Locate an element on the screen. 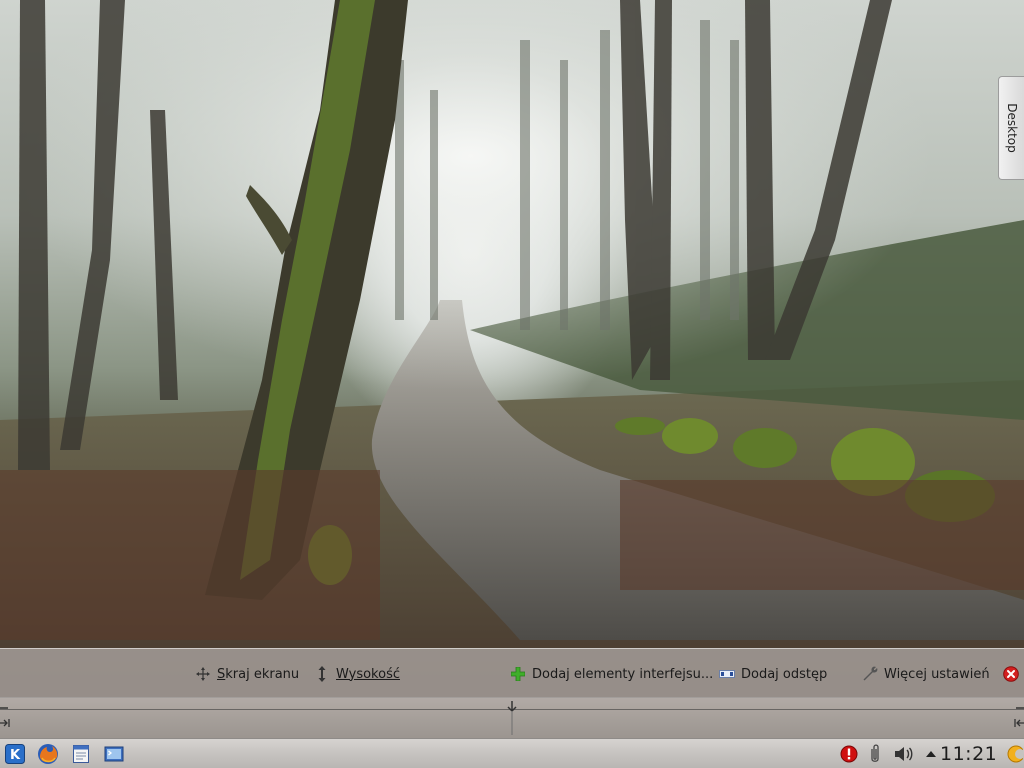  update-alert-icon is located at coordinates (849, 754).